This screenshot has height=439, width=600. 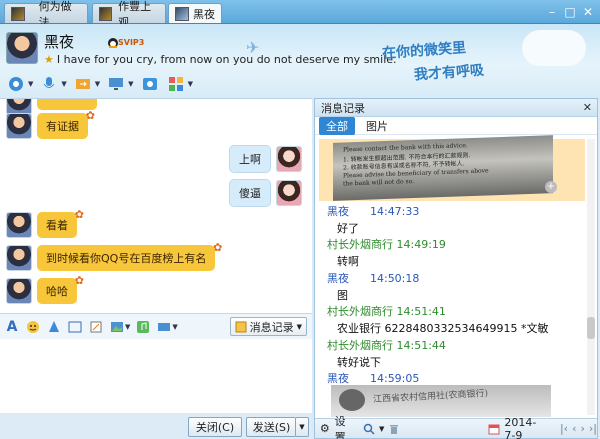 What do you see at coordinates (373, 378) in the screenshot?
I see `history-entry-header: 黑夜 14:59:05` at bounding box center [373, 378].